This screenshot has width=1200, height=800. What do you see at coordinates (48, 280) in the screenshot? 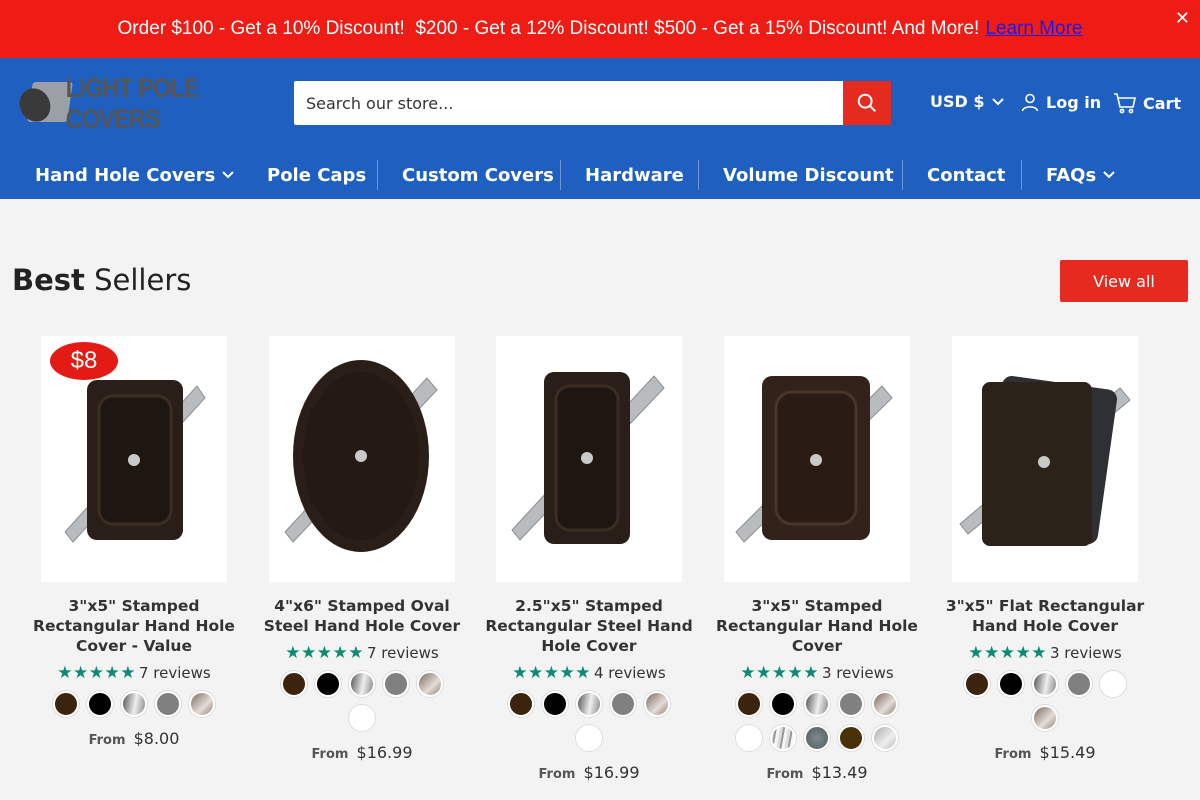
I see `section-title-bold: Best` at bounding box center [48, 280].